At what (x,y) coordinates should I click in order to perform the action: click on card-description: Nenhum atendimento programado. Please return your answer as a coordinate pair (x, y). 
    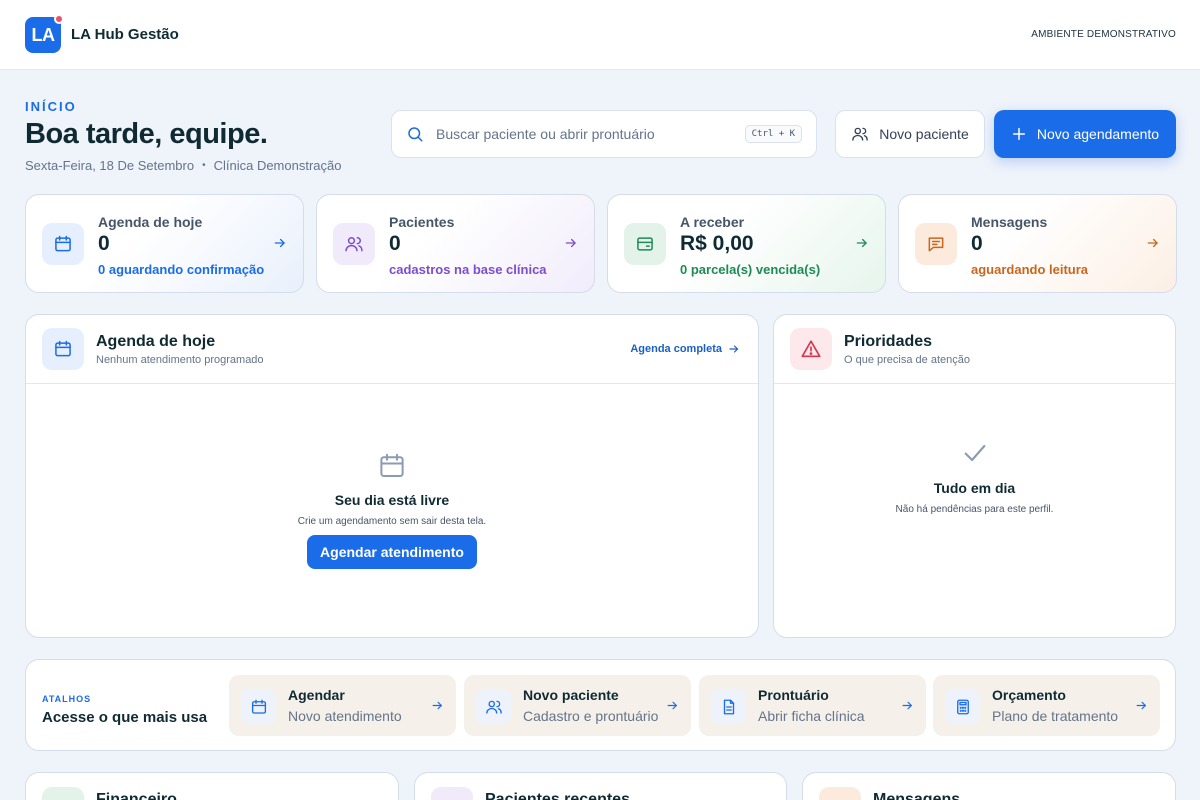
    Looking at the image, I should click on (180, 360).